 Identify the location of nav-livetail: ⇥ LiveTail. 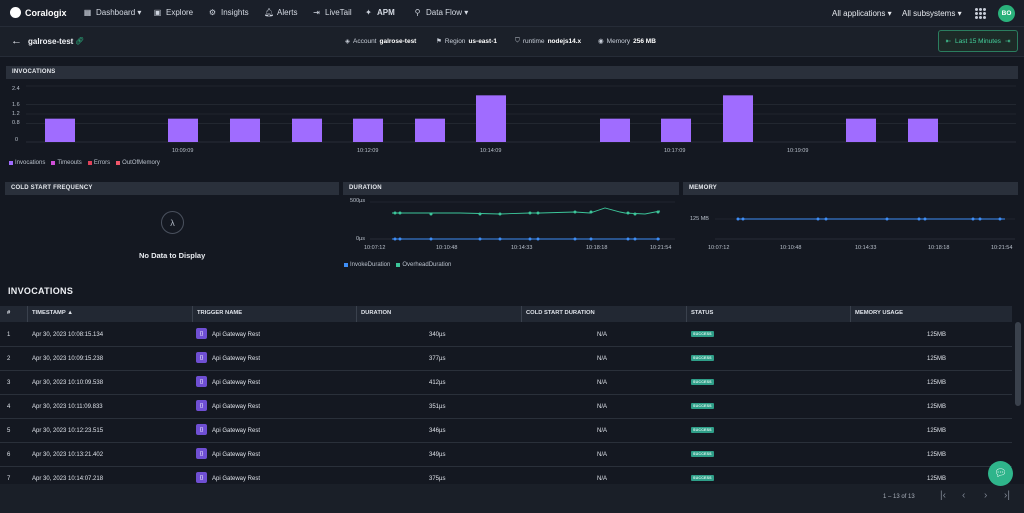
(332, 12).